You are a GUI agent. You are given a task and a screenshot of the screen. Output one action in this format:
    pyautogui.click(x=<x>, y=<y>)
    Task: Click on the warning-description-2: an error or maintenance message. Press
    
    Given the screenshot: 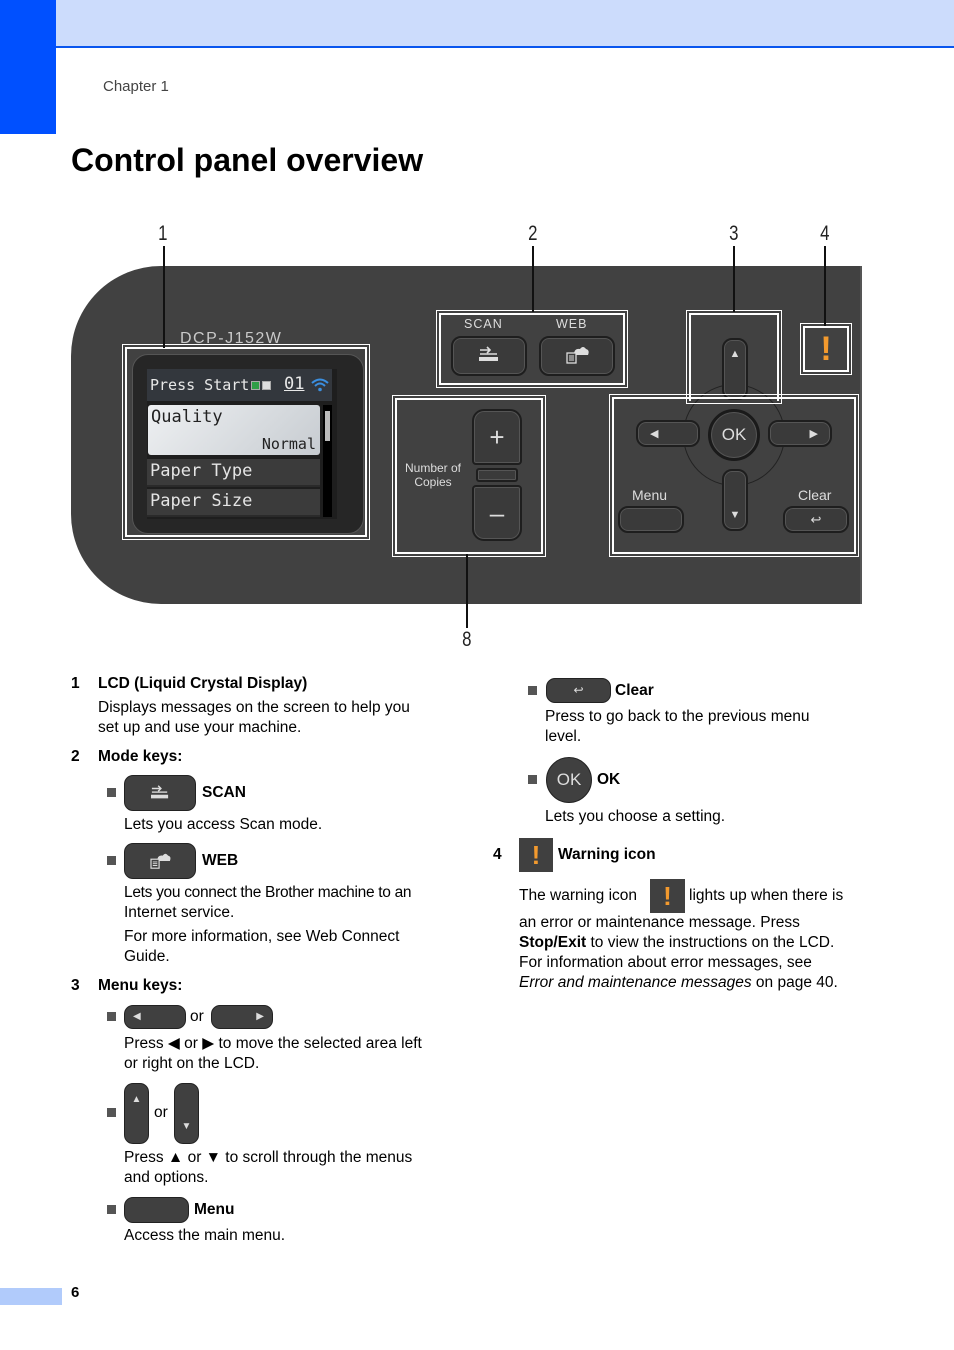 What is the action you would take?
    pyautogui.click(x=659, y=922)
    